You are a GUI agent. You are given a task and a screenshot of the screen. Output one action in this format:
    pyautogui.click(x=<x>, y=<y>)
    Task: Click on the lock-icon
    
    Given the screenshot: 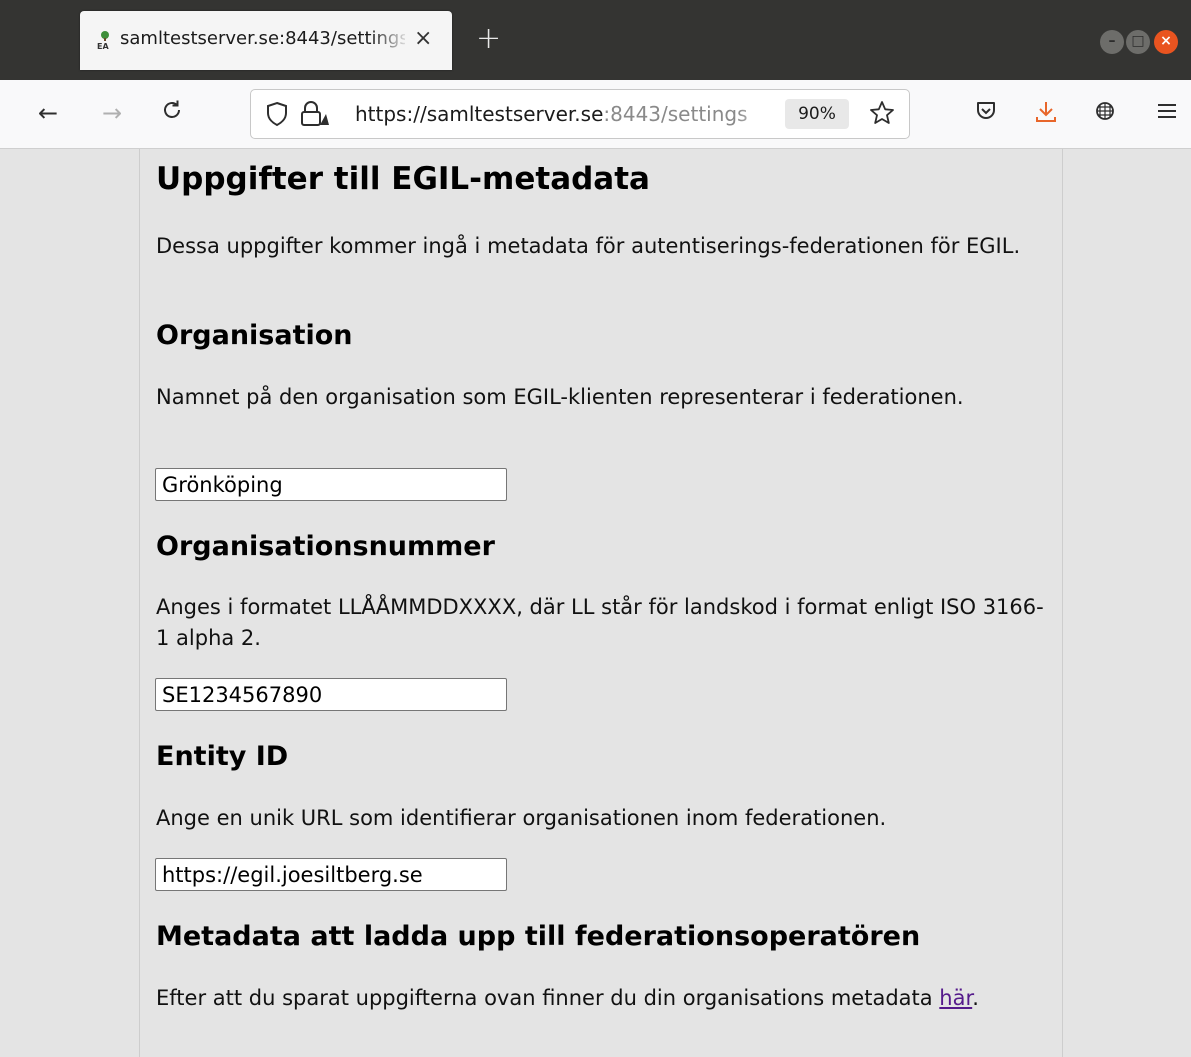 What is the action you would take?
    pyautogui.click(x=314, y=114)
    